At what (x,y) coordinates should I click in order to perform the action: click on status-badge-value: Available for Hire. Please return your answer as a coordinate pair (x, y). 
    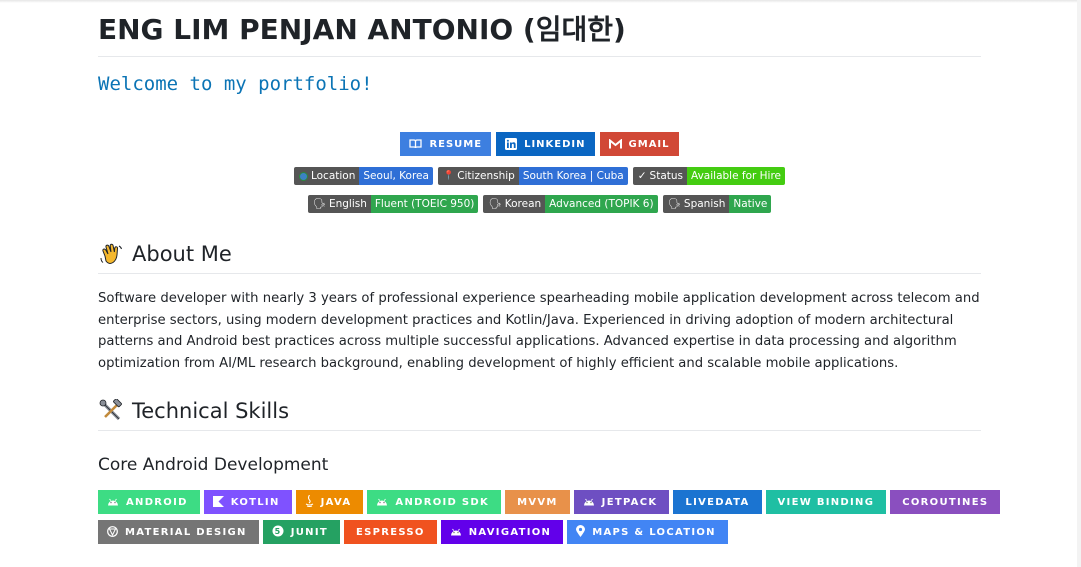
    Looking at the image, I should click on (736, 176).